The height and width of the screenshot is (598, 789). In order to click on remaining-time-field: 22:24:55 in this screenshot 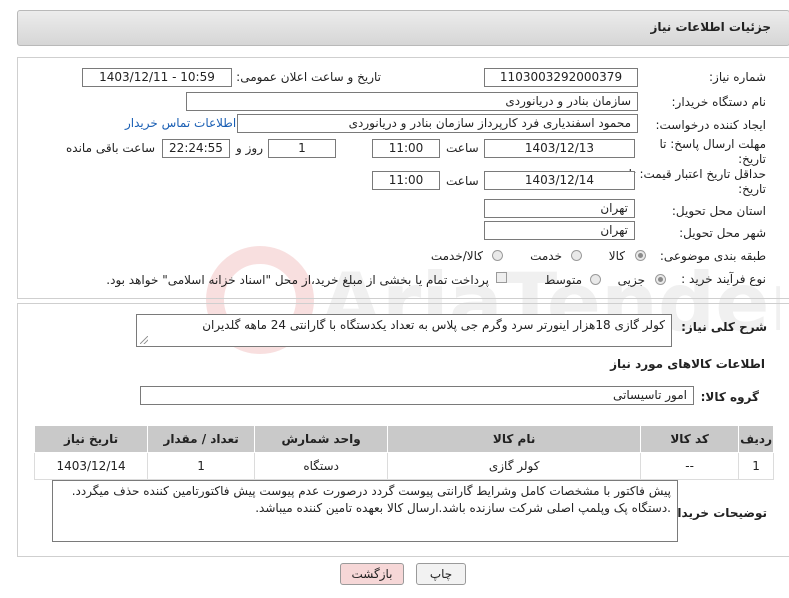, I will do `click(196, 148)`.